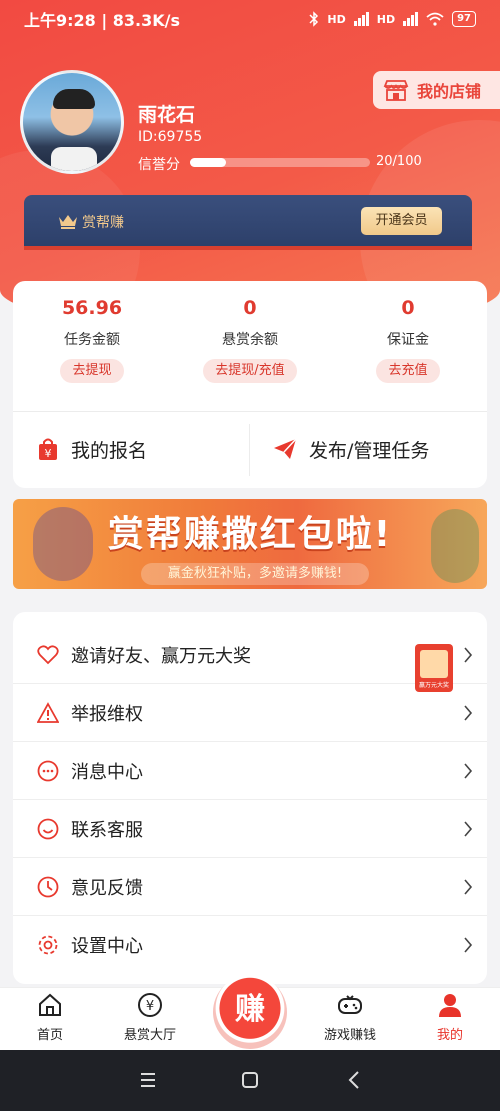 Image resolution: width=500 pixels, height=1111 pixels. What do you see at coordinates (48, 828) in the screenshot?
I see `smile-icon` at bounding box center [48, 828].